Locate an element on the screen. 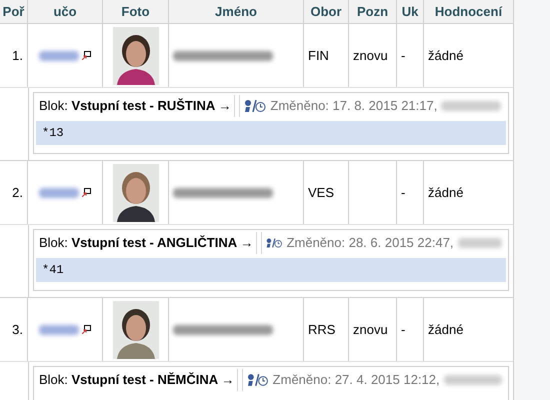 This screenshot has height=400, width=550. row-number: 1. is located at coordinates (17, 55).